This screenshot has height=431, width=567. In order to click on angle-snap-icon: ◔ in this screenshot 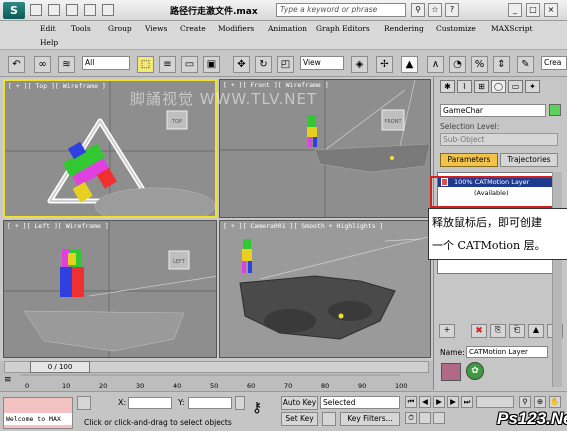, I will do `click(457, 64)`.